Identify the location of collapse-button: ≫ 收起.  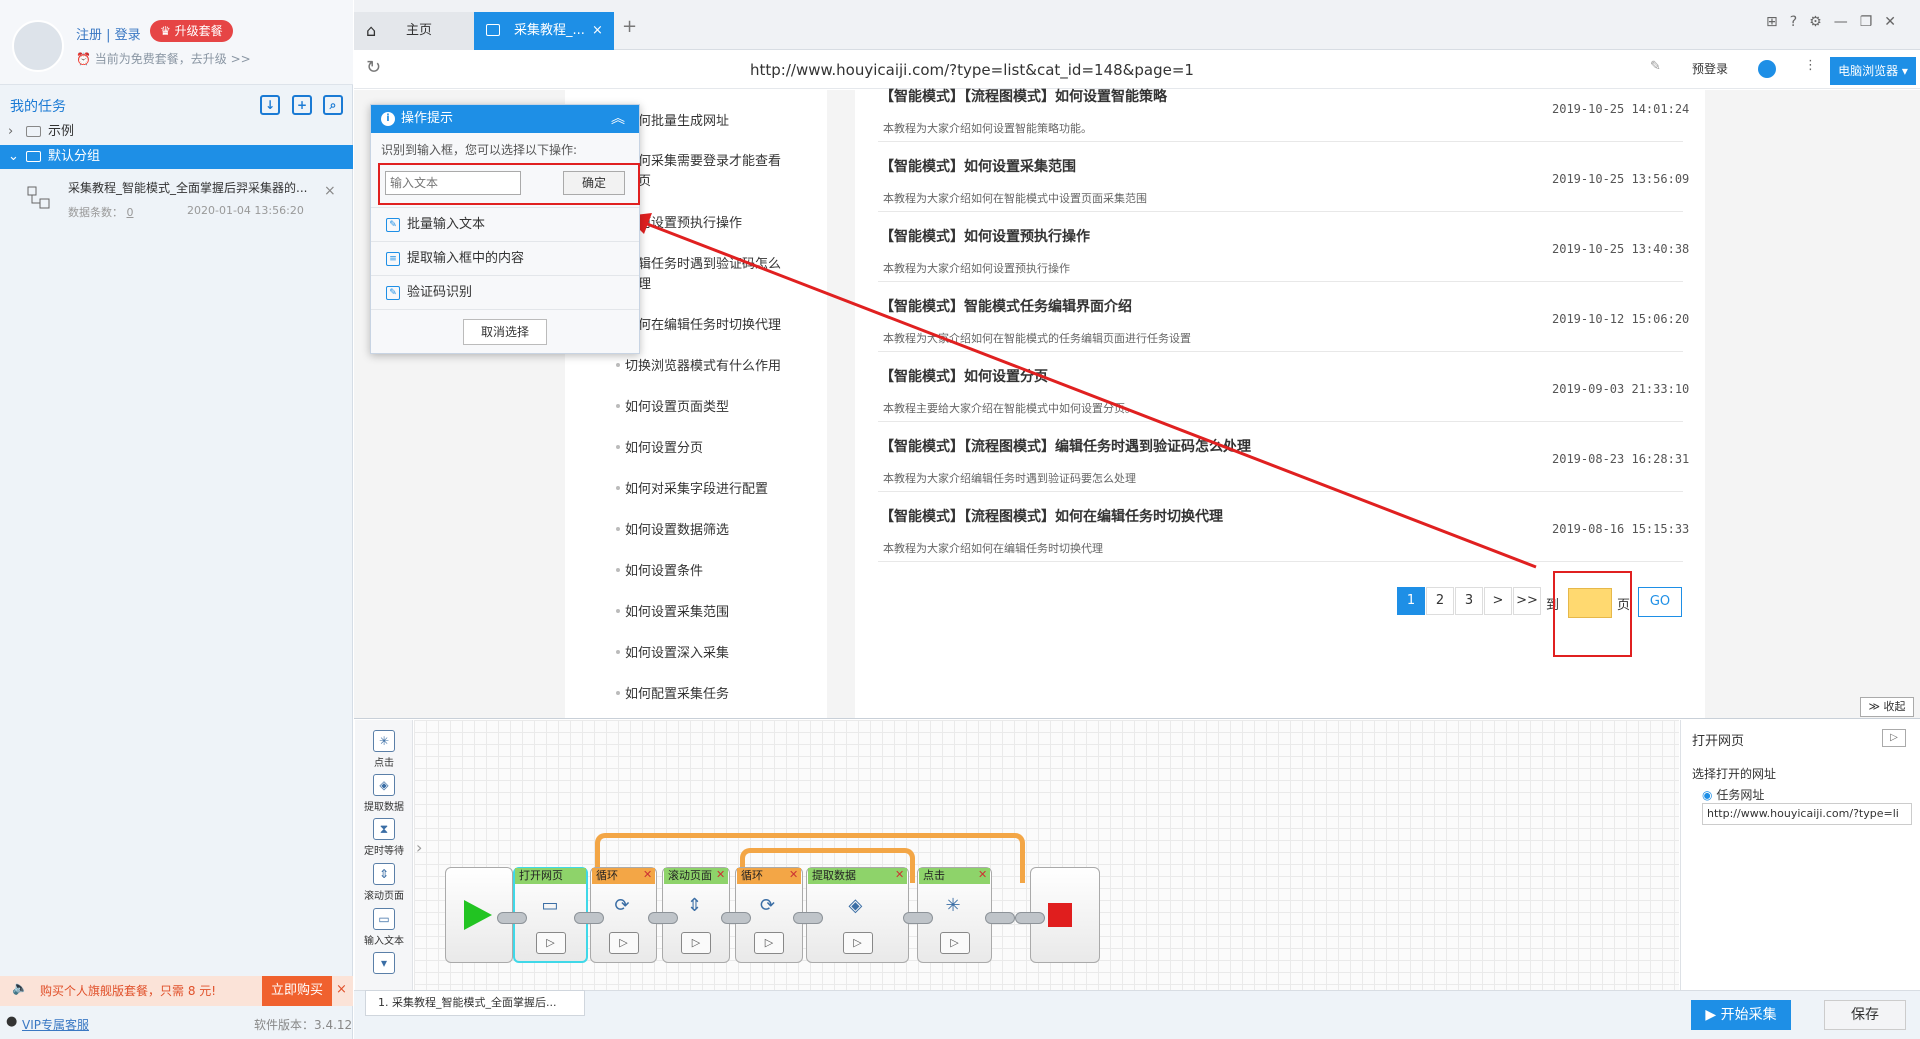
(1887, 707).